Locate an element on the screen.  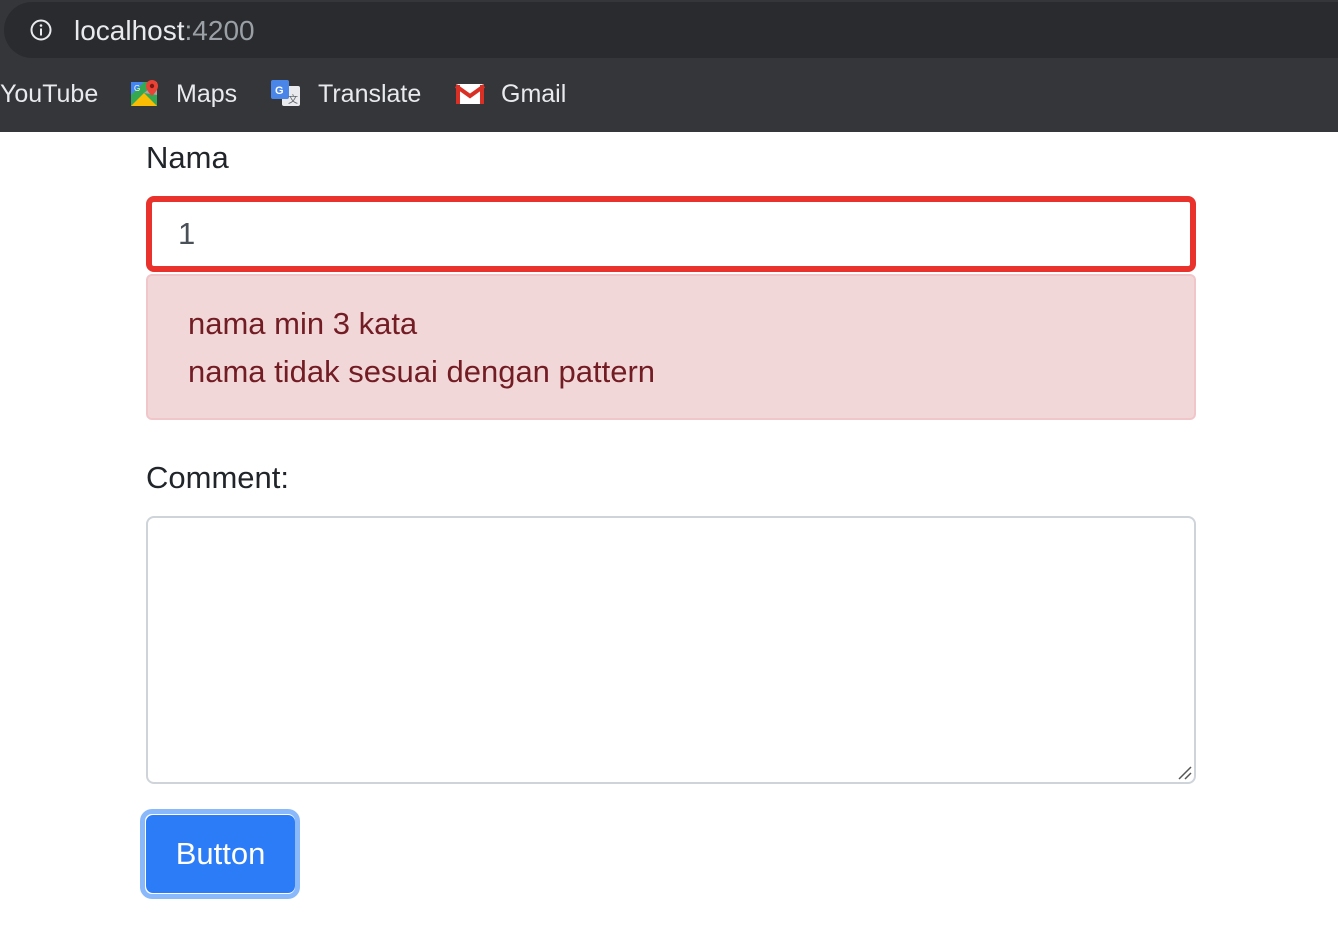
name-label: Nama is located at coordinates (187, 157).